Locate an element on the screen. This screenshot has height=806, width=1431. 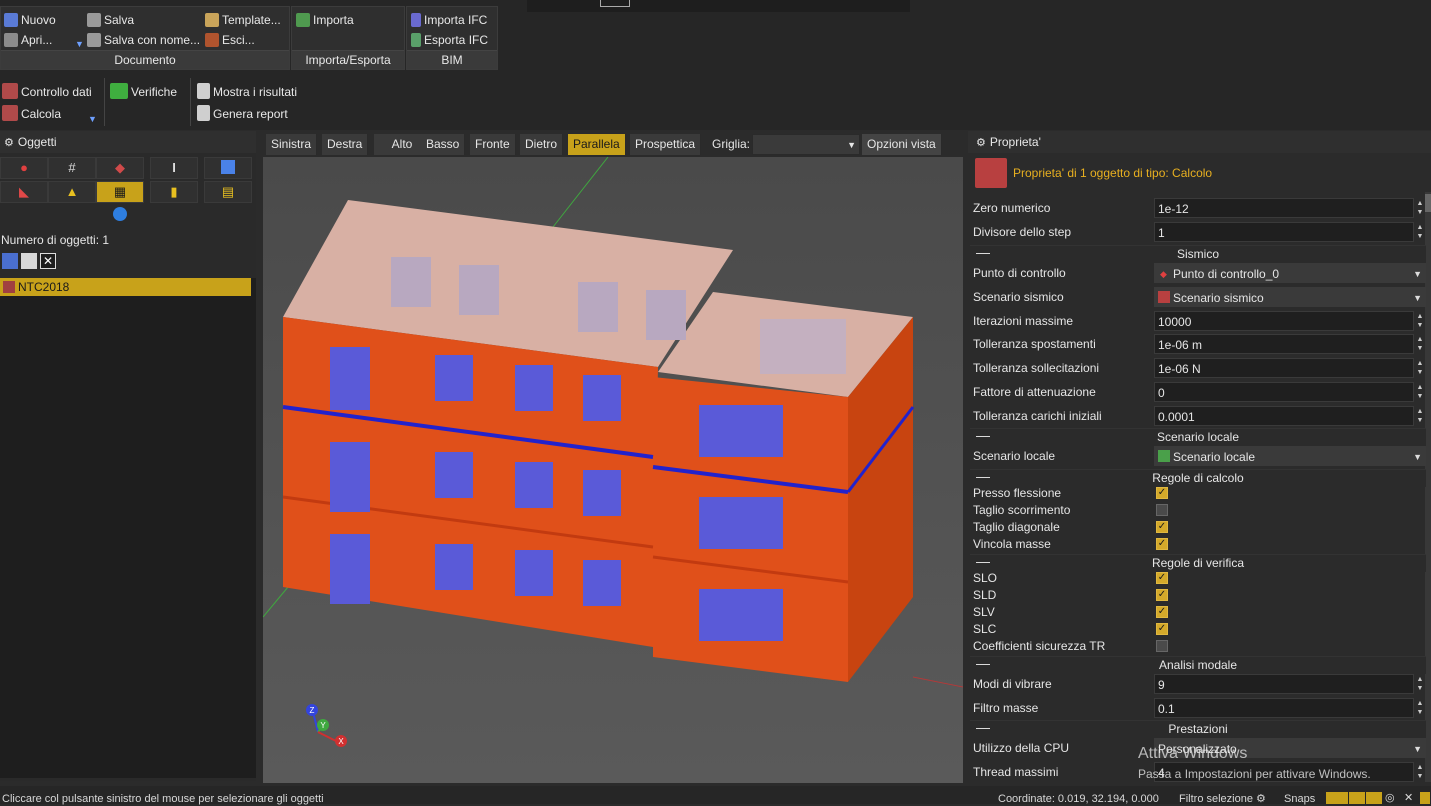
load-curve-icon: ◣ is located at coordinates (24, 191).